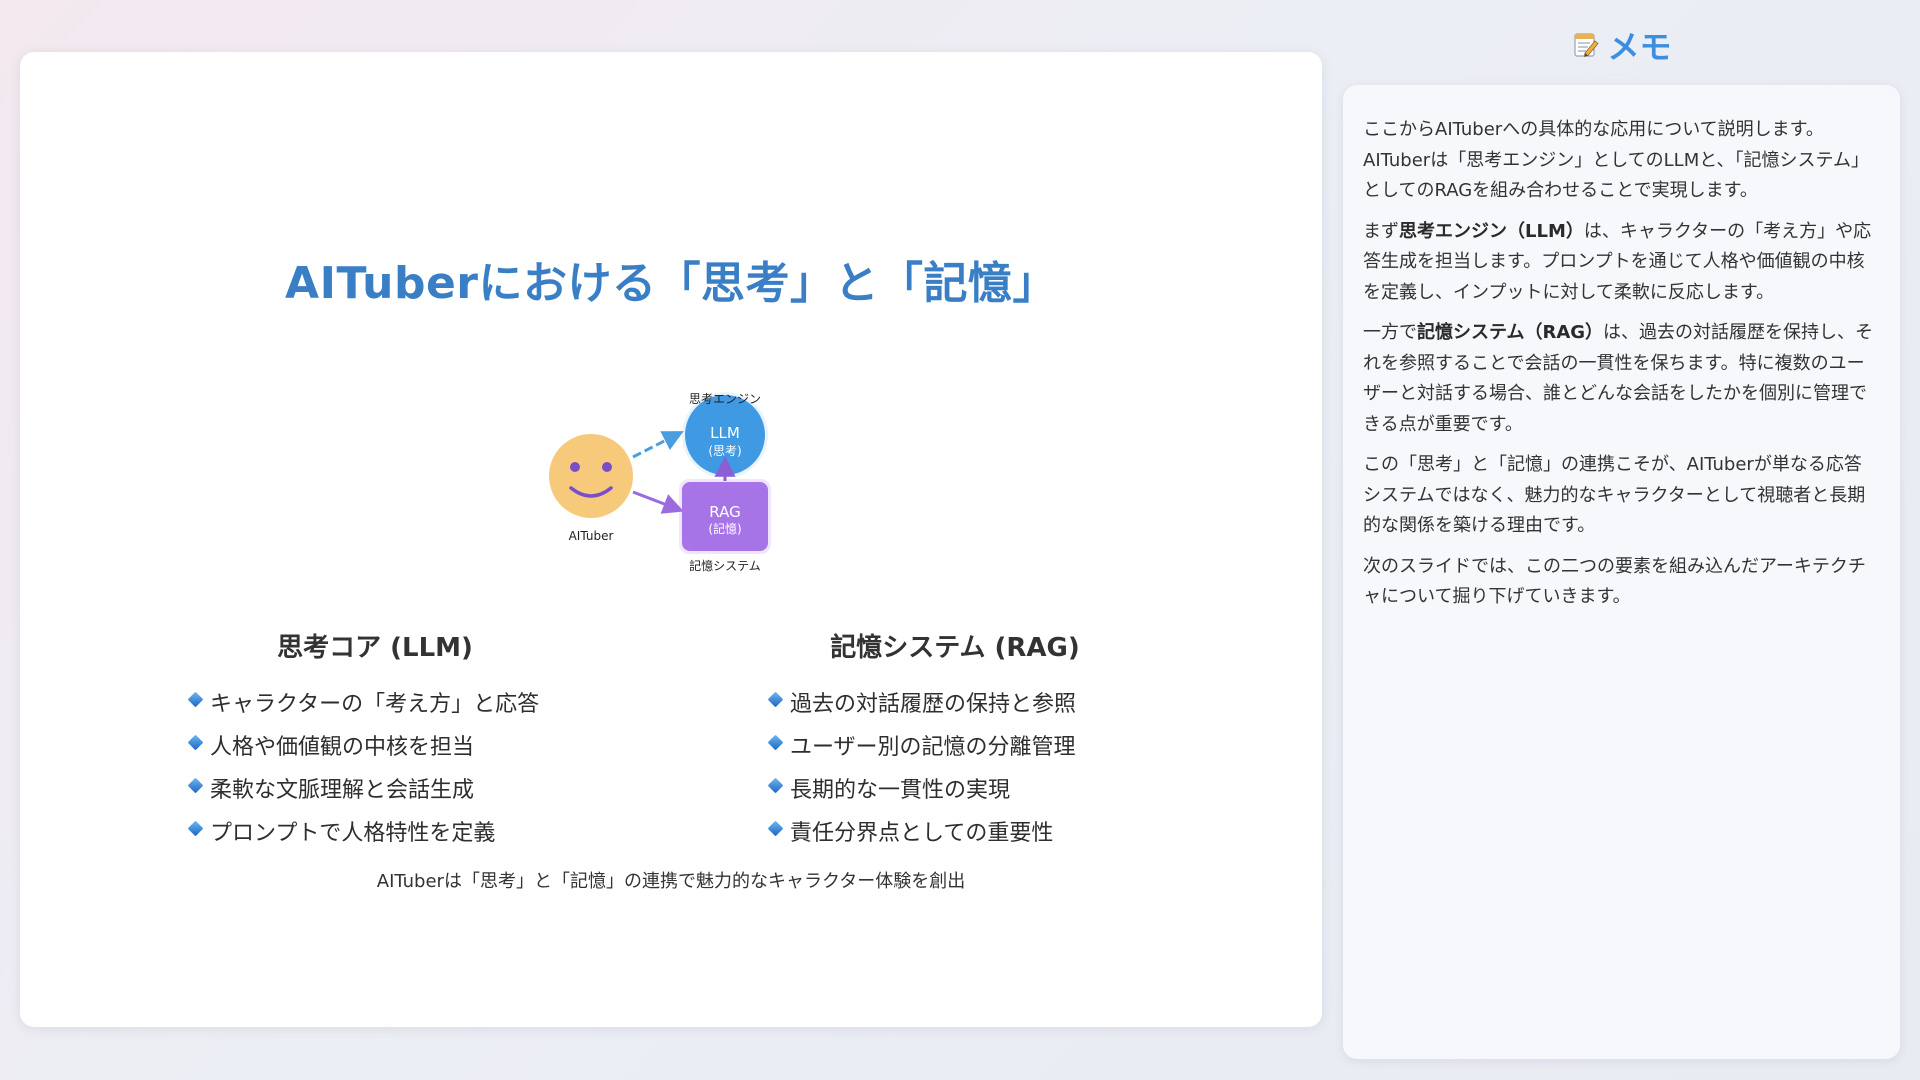  I want to click on aituber-label: AITuber, so click(591, 536).